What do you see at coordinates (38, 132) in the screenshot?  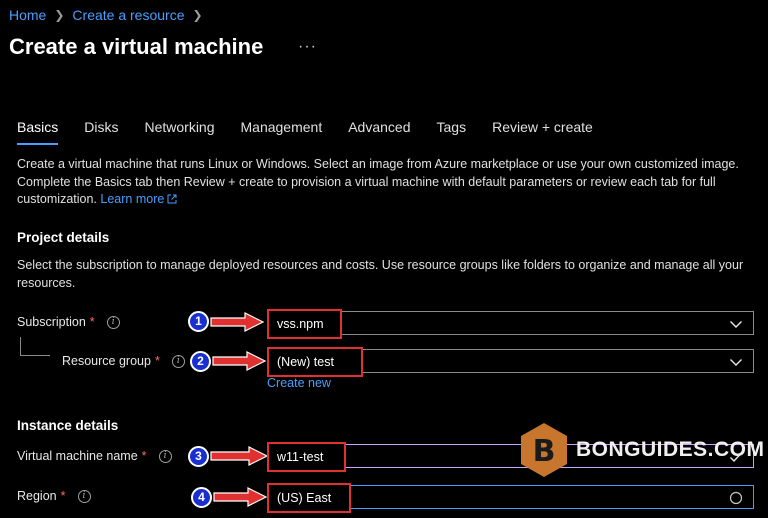 I see `tab-basics: Basics` at bounding box center [38, 132].